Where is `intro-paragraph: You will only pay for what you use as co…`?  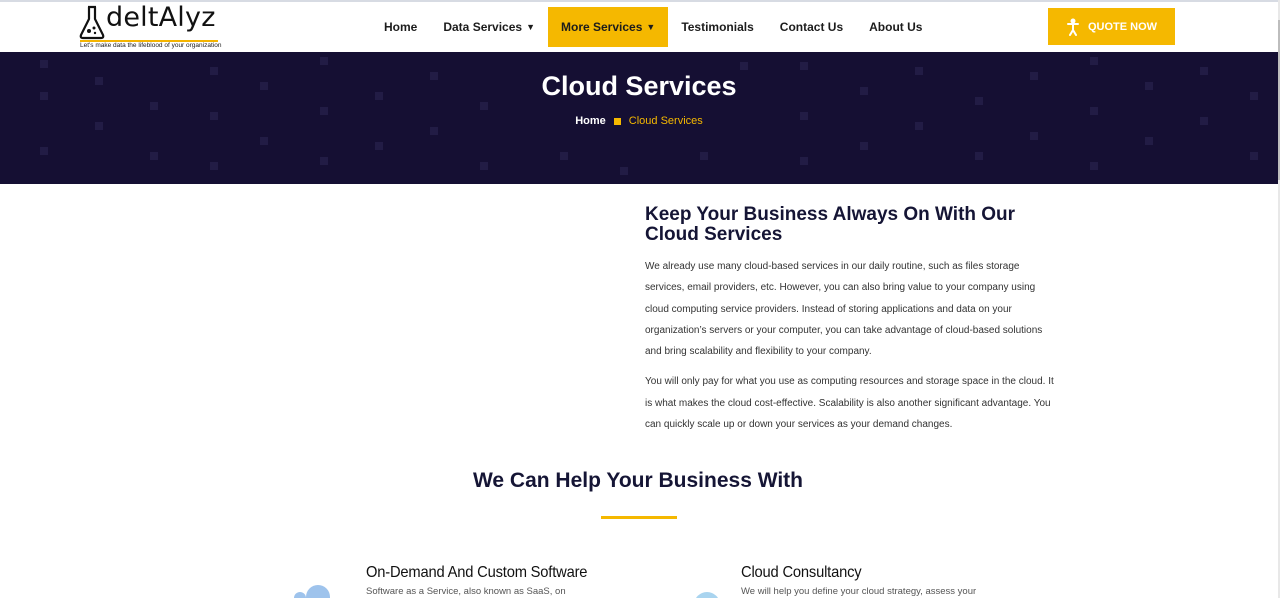 intro-paragraph: You will only pay for what you use as co… is located at coordinates (849, 403).